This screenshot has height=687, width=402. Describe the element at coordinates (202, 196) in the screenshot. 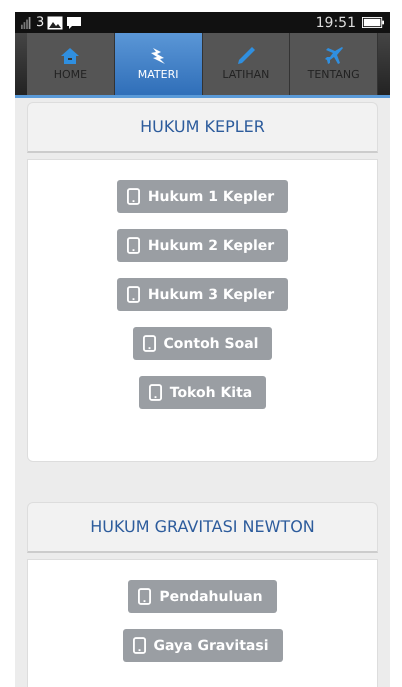

I see `menu-button: Hukum 1 Kepler` at that location.